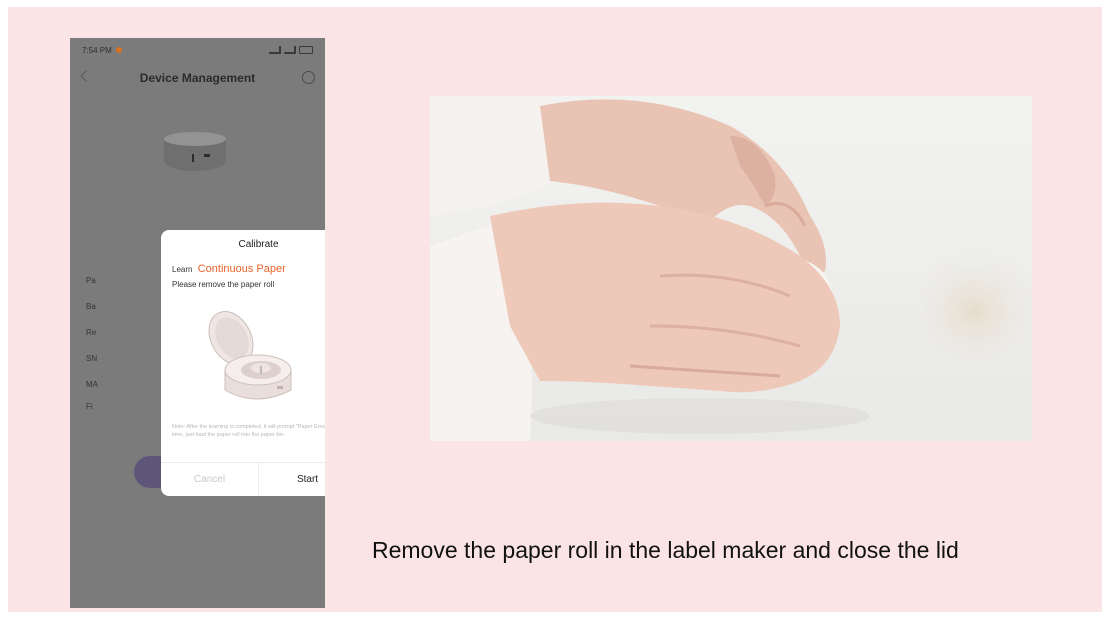 The height and width of the screenshot is (619, 1110). Describe the element at coordinates (308, 77) in the screenshot. I see `settings-icon` at that location.